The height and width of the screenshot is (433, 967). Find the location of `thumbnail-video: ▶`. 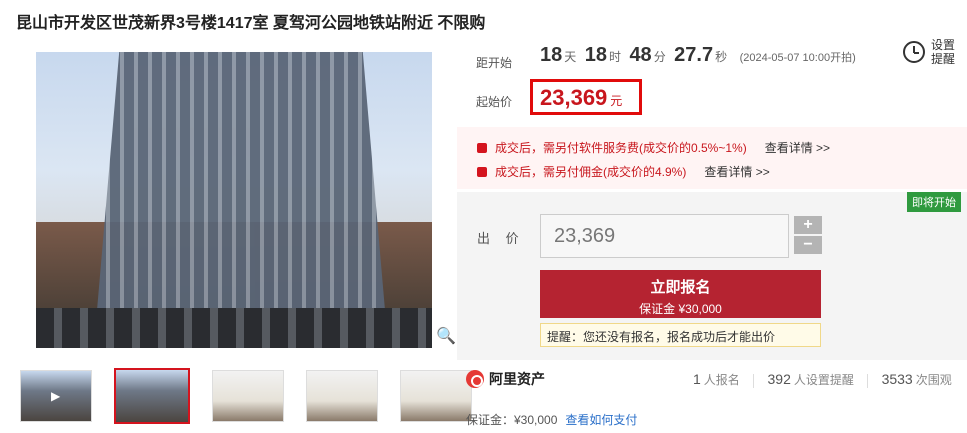

thumbnail-video: ▶ is located at coordinates (56, 396).